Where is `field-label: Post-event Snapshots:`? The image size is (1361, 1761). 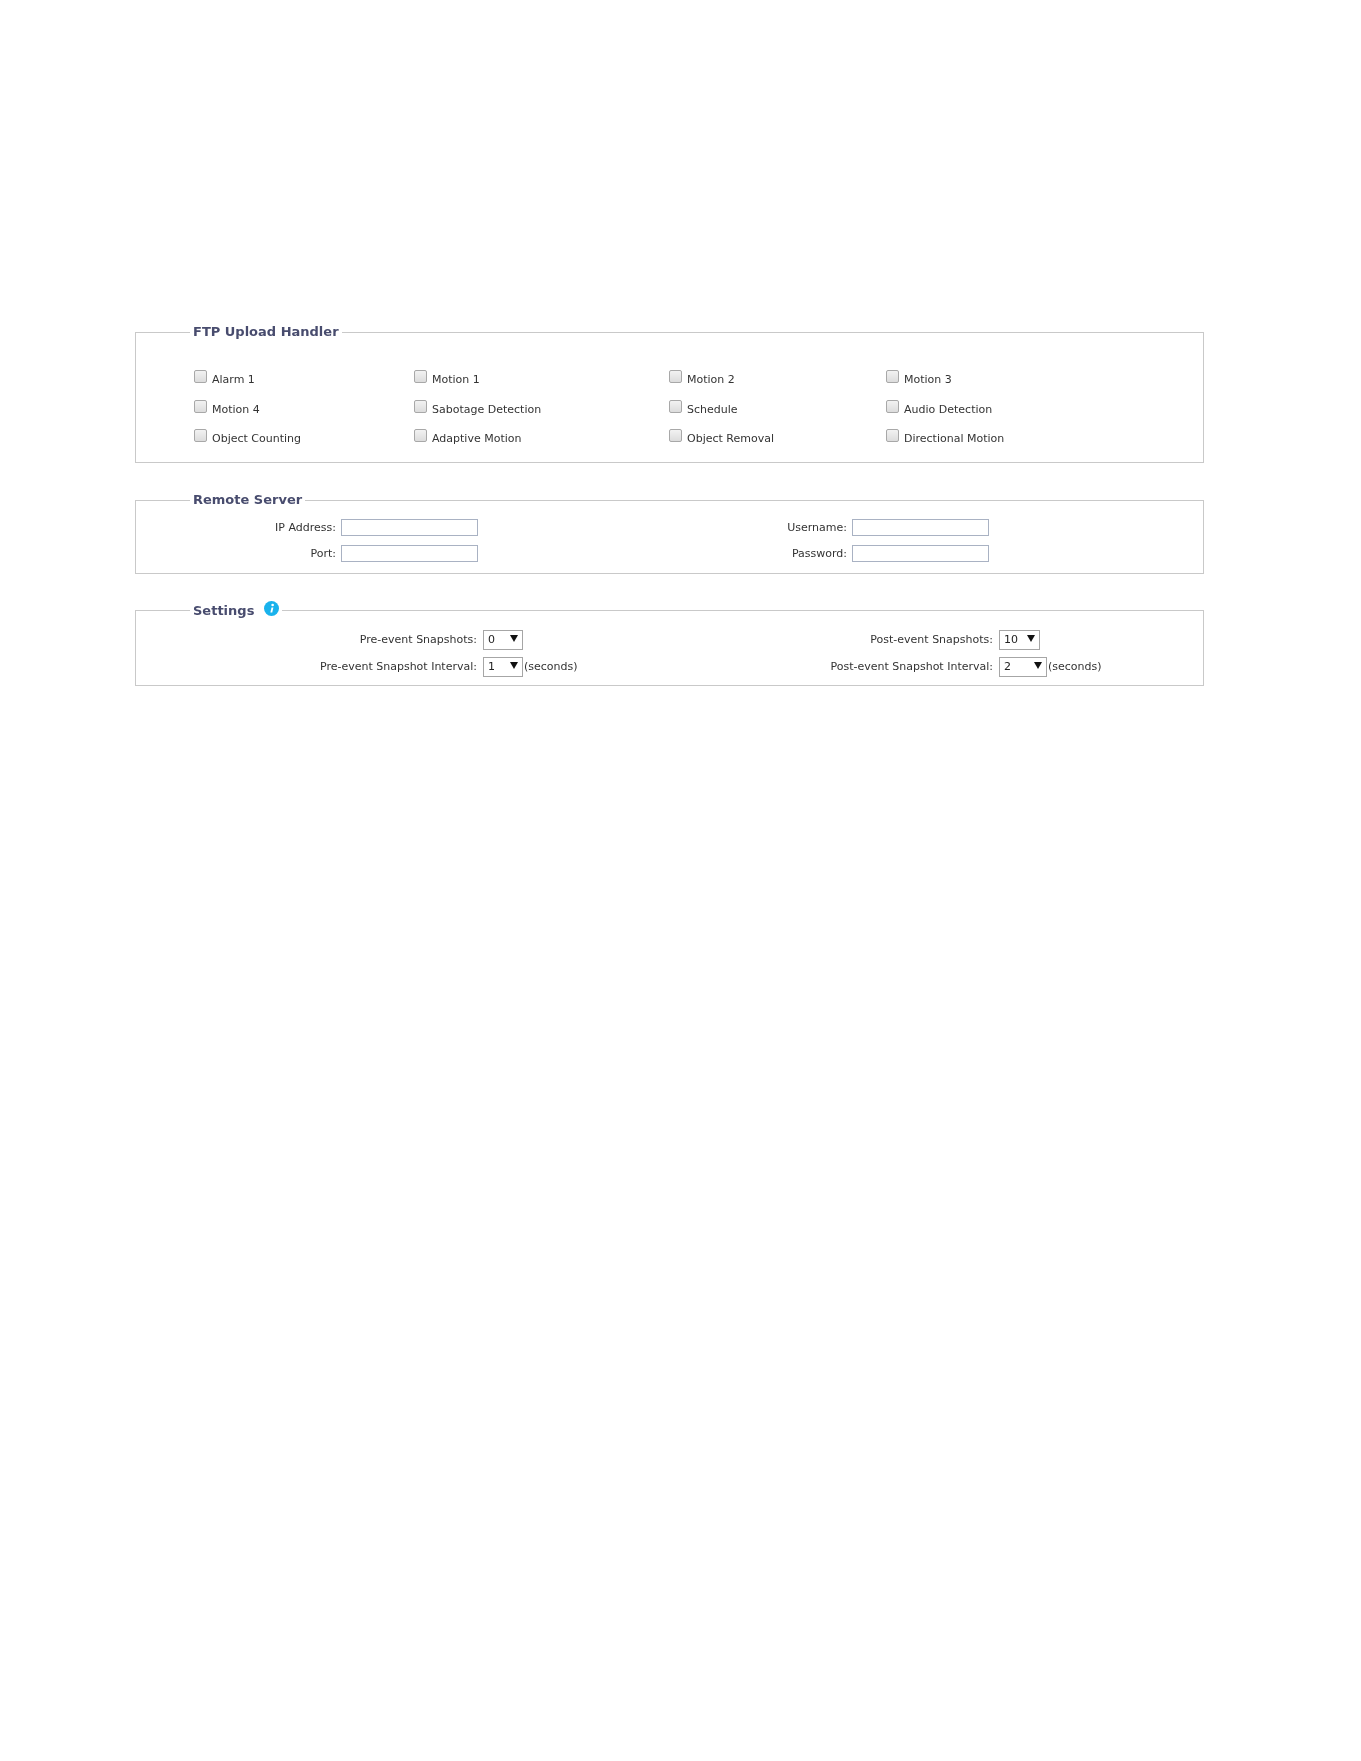 field-label: Post-event Snapshots: is located at coordinates (931, 639).